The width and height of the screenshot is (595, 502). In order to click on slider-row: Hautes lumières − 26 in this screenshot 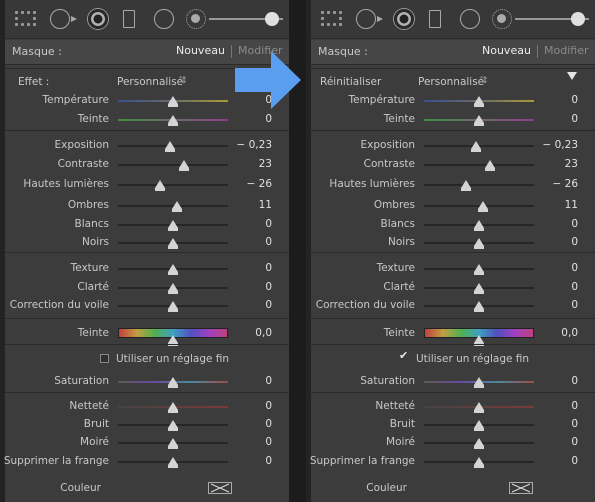, I will do `click(450, 185)`.